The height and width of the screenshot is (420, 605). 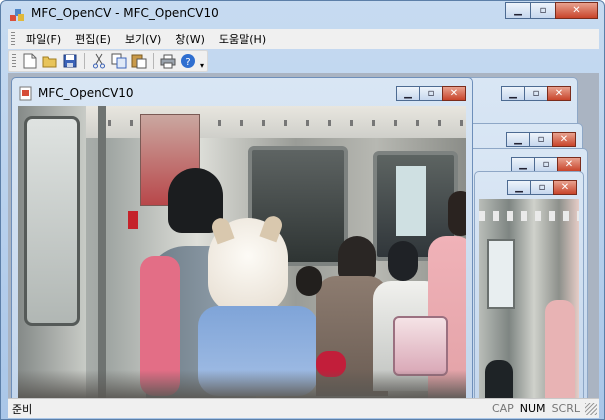 I want to click on toolbar: ? ▾, so click(x=108, y=61).